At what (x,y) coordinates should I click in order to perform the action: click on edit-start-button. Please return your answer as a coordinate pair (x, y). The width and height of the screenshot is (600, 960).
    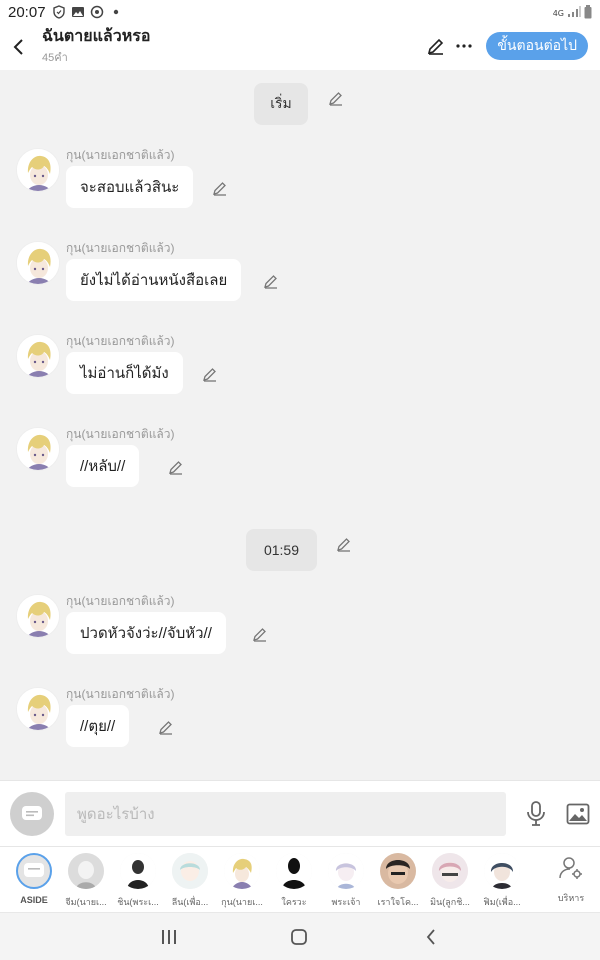
    Looking at the image, I should click on (337, 99).